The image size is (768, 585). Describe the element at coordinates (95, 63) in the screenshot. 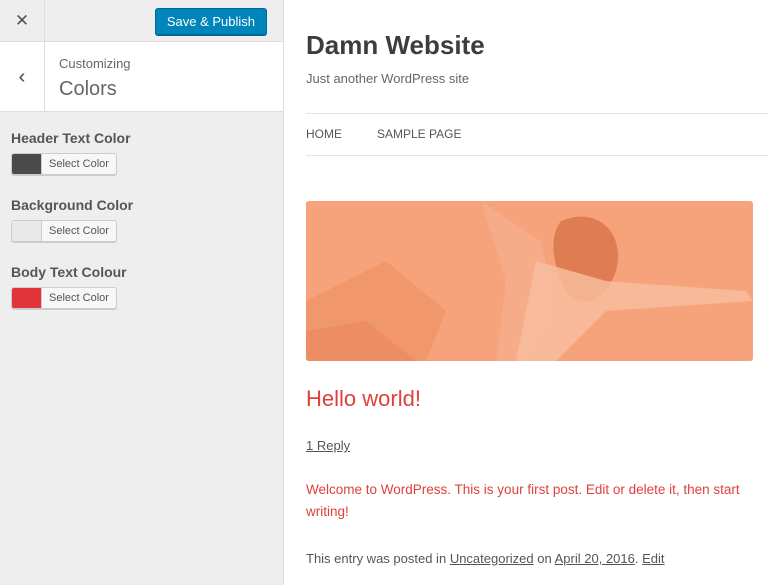

I see `breadcrumb: Customizing` at that location.